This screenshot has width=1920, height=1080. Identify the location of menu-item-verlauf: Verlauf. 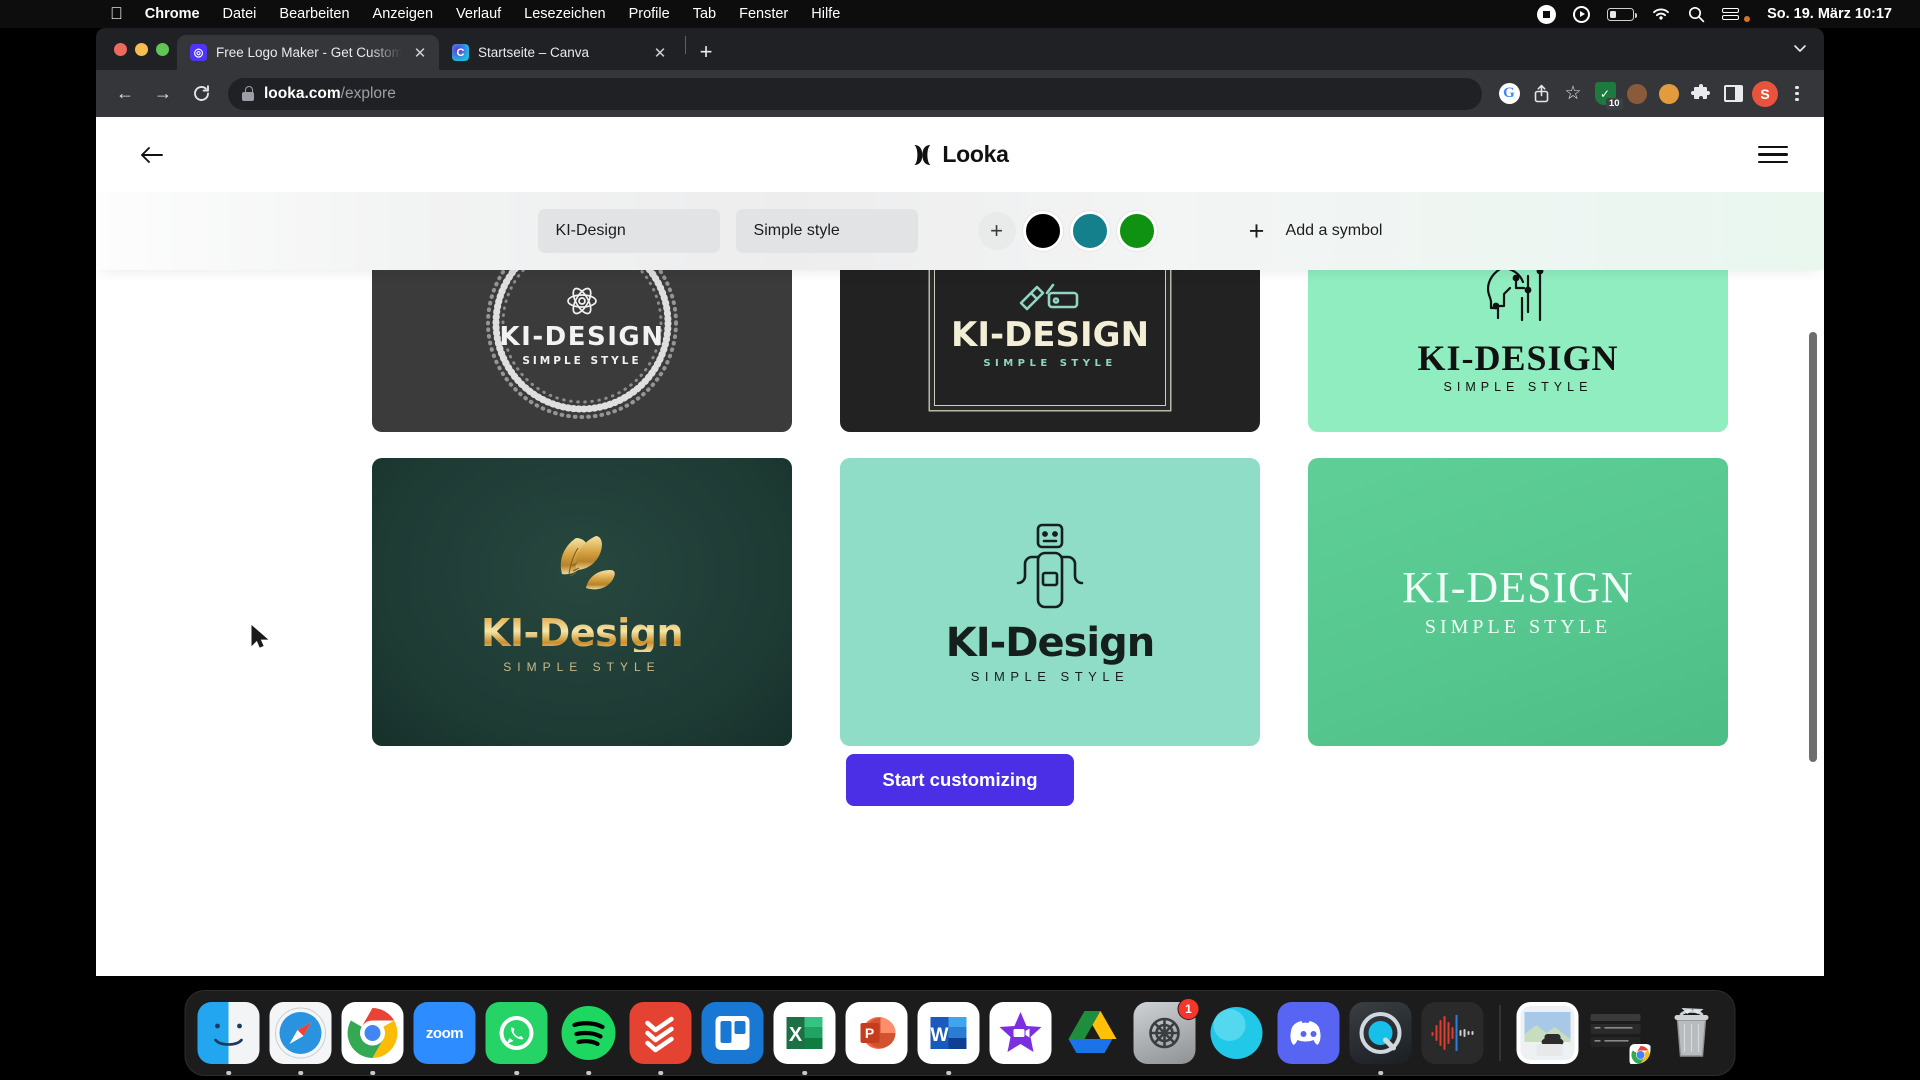
(478, 14).